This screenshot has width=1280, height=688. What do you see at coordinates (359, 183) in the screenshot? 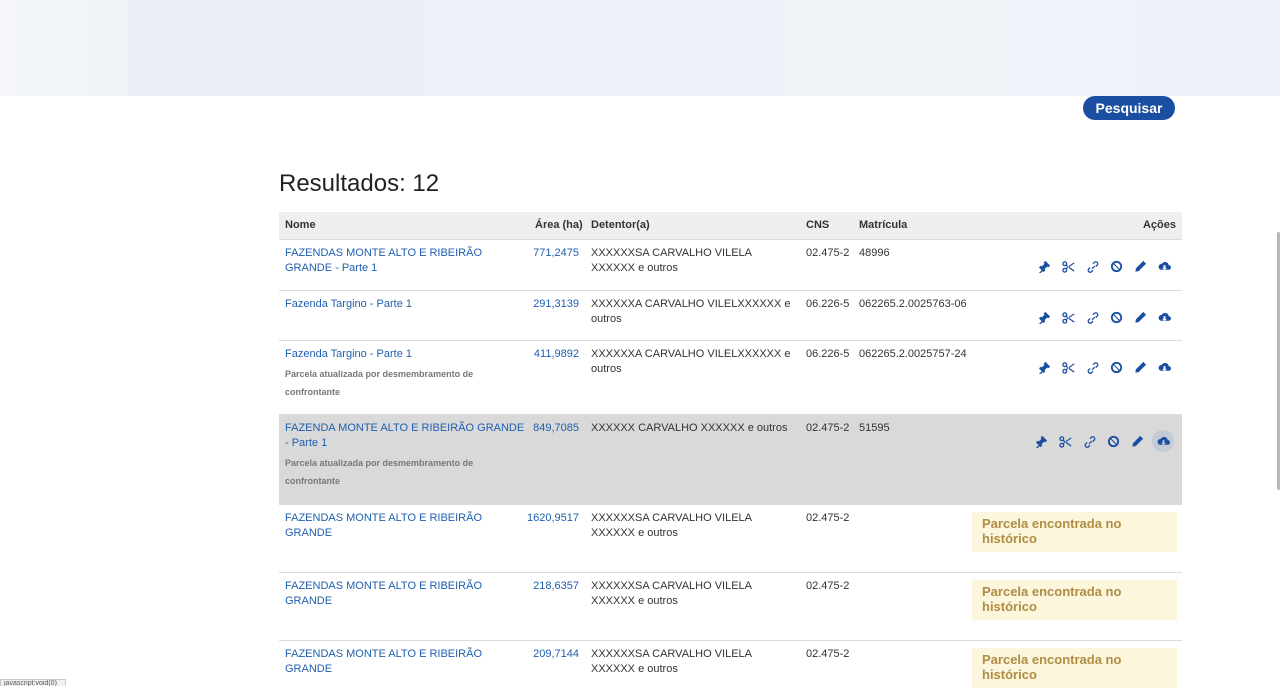
I see `results-title: Resultados: 12` at bounding box center [359, 183].